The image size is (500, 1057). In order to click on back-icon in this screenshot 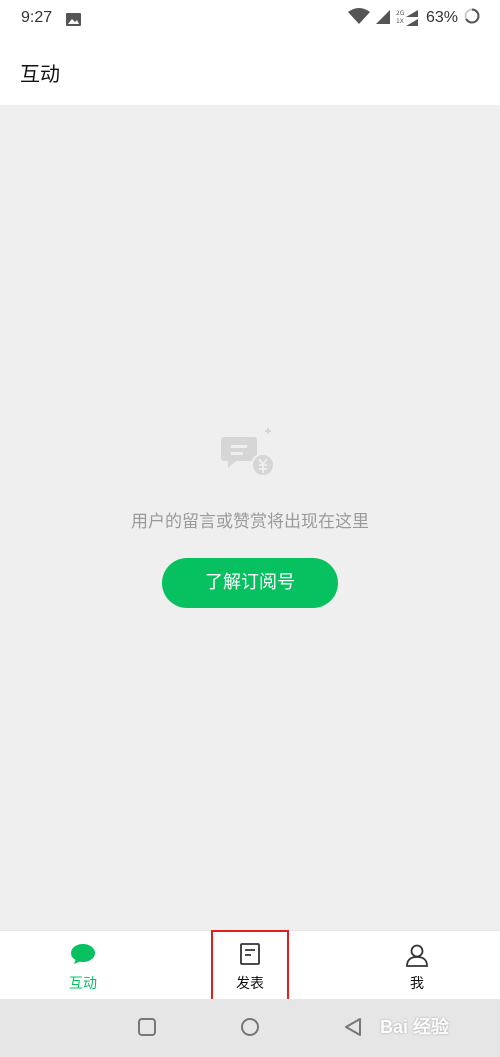, I will do `click(353, 1029)`.